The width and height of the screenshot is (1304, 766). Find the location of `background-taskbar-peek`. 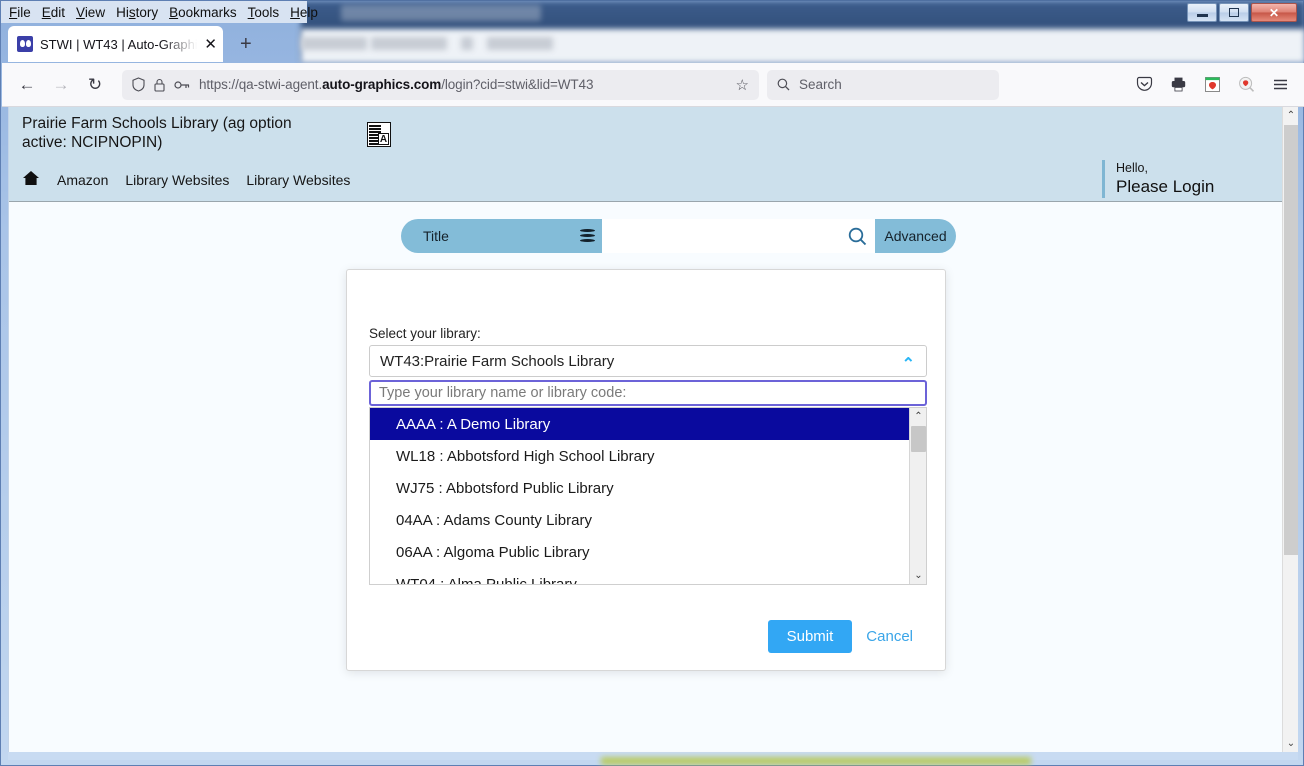

background-taskbar-peek is located at coordinates (816, 761).